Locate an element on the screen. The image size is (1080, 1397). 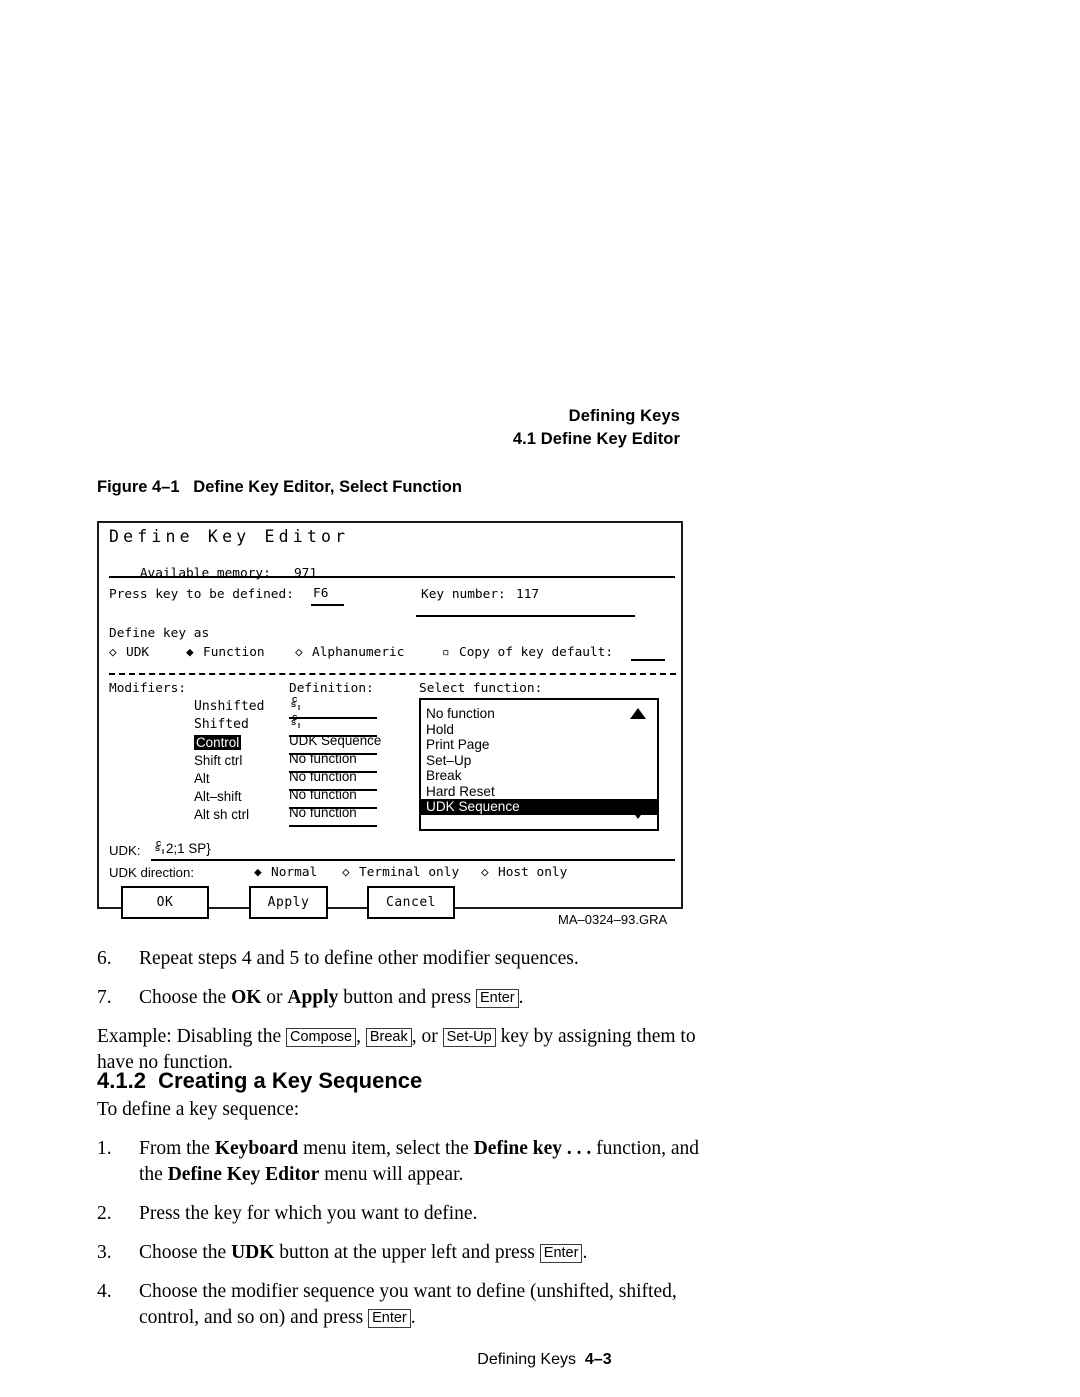
apply-button: Apply is located at coordinates (288, 902).